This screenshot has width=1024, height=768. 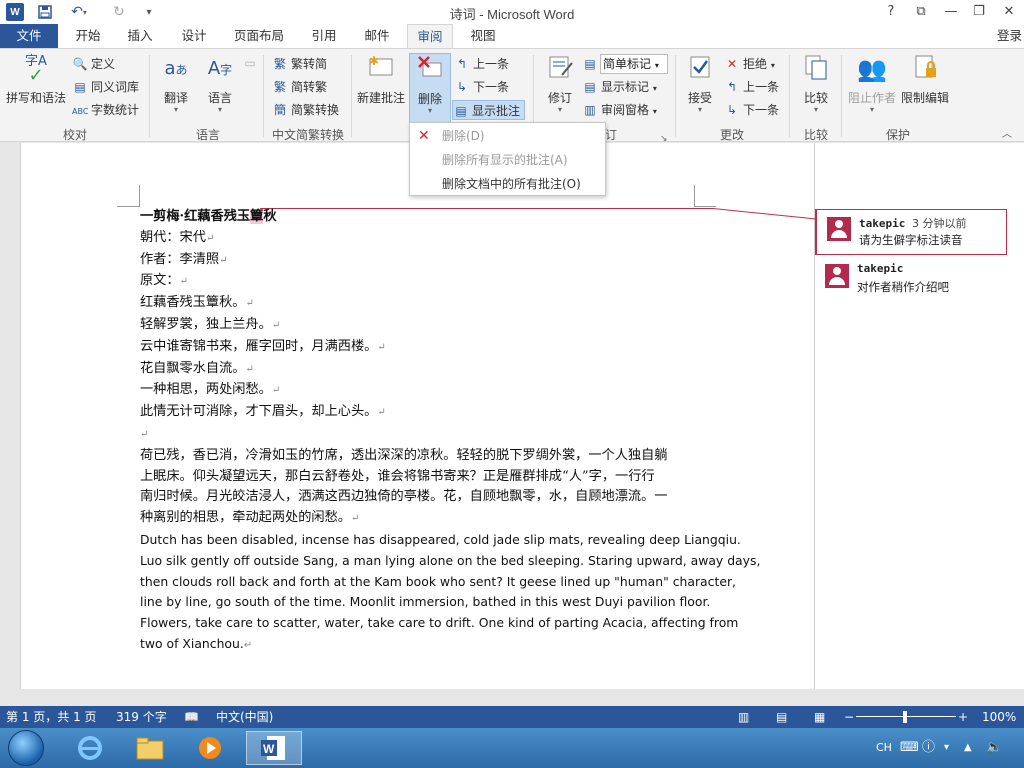 What do you see at coordinates (299, 64) in the screenshot?
I see `to-simplified-button: 繁繁转简` at bounding box center [299, 64].